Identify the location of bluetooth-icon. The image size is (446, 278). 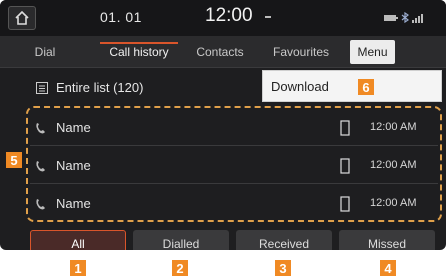
(405, 17).